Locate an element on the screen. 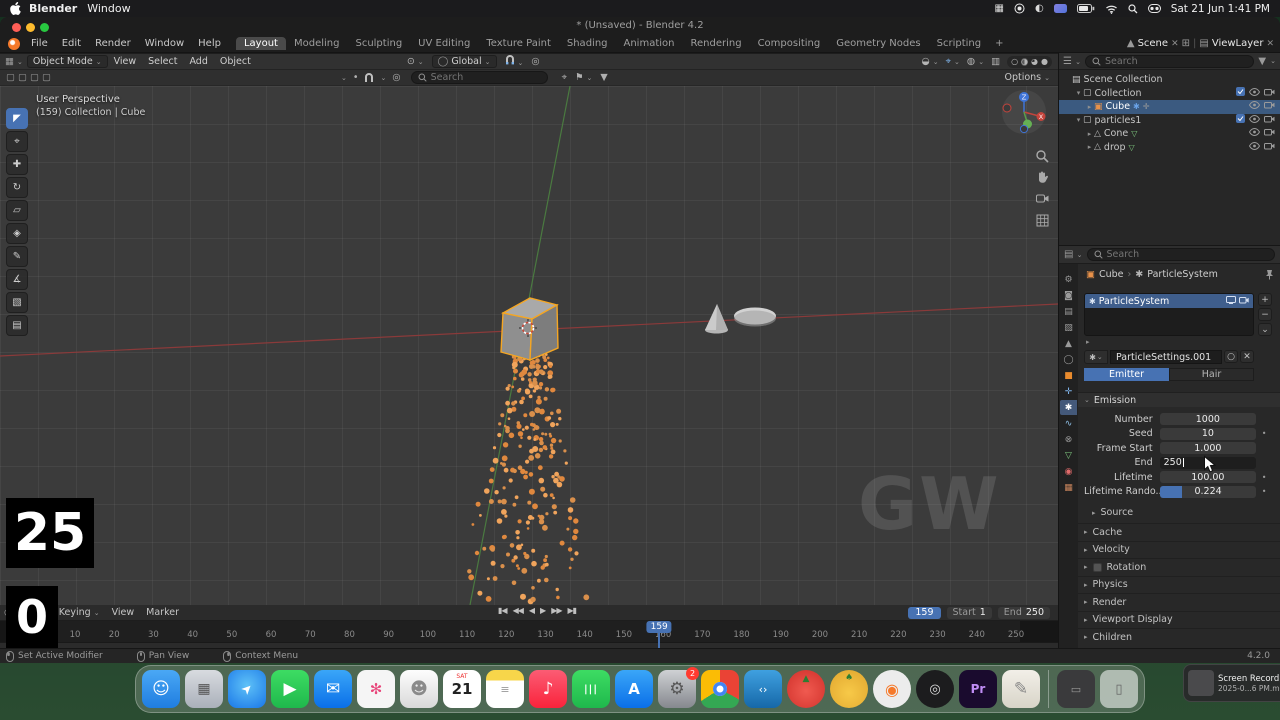 The width and height of the screenshot is (1280, 720). field-seed: 10 is located at coordinates (1208, 433).